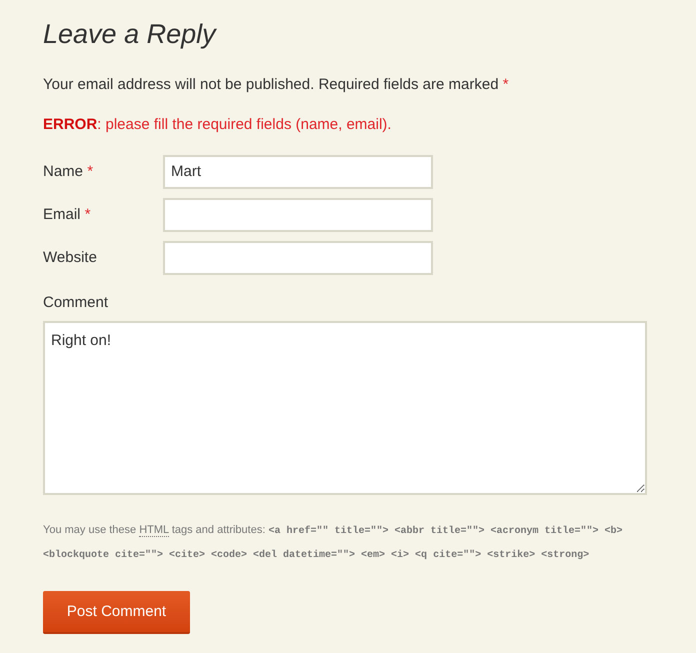  What do you see at coordinates (68, 172) in the screenshot?
I see `field-label: Name *` at bounding box center [68, 172].